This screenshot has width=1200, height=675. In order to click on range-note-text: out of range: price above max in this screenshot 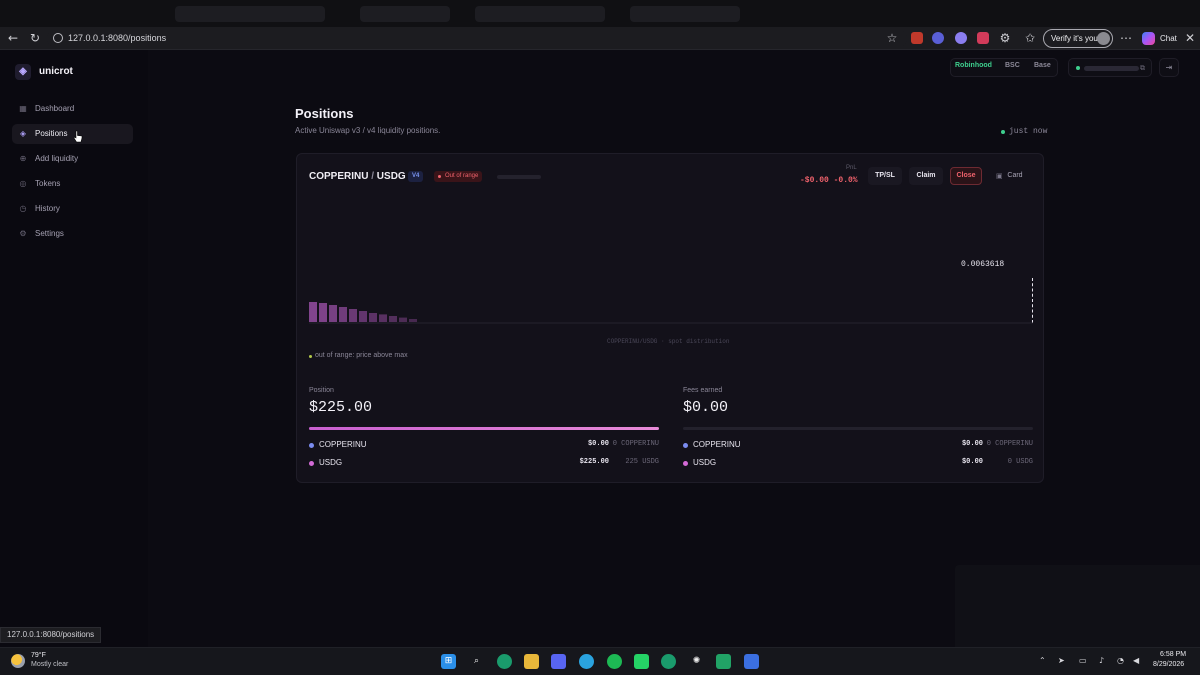, I will do `click(361, 355)`.